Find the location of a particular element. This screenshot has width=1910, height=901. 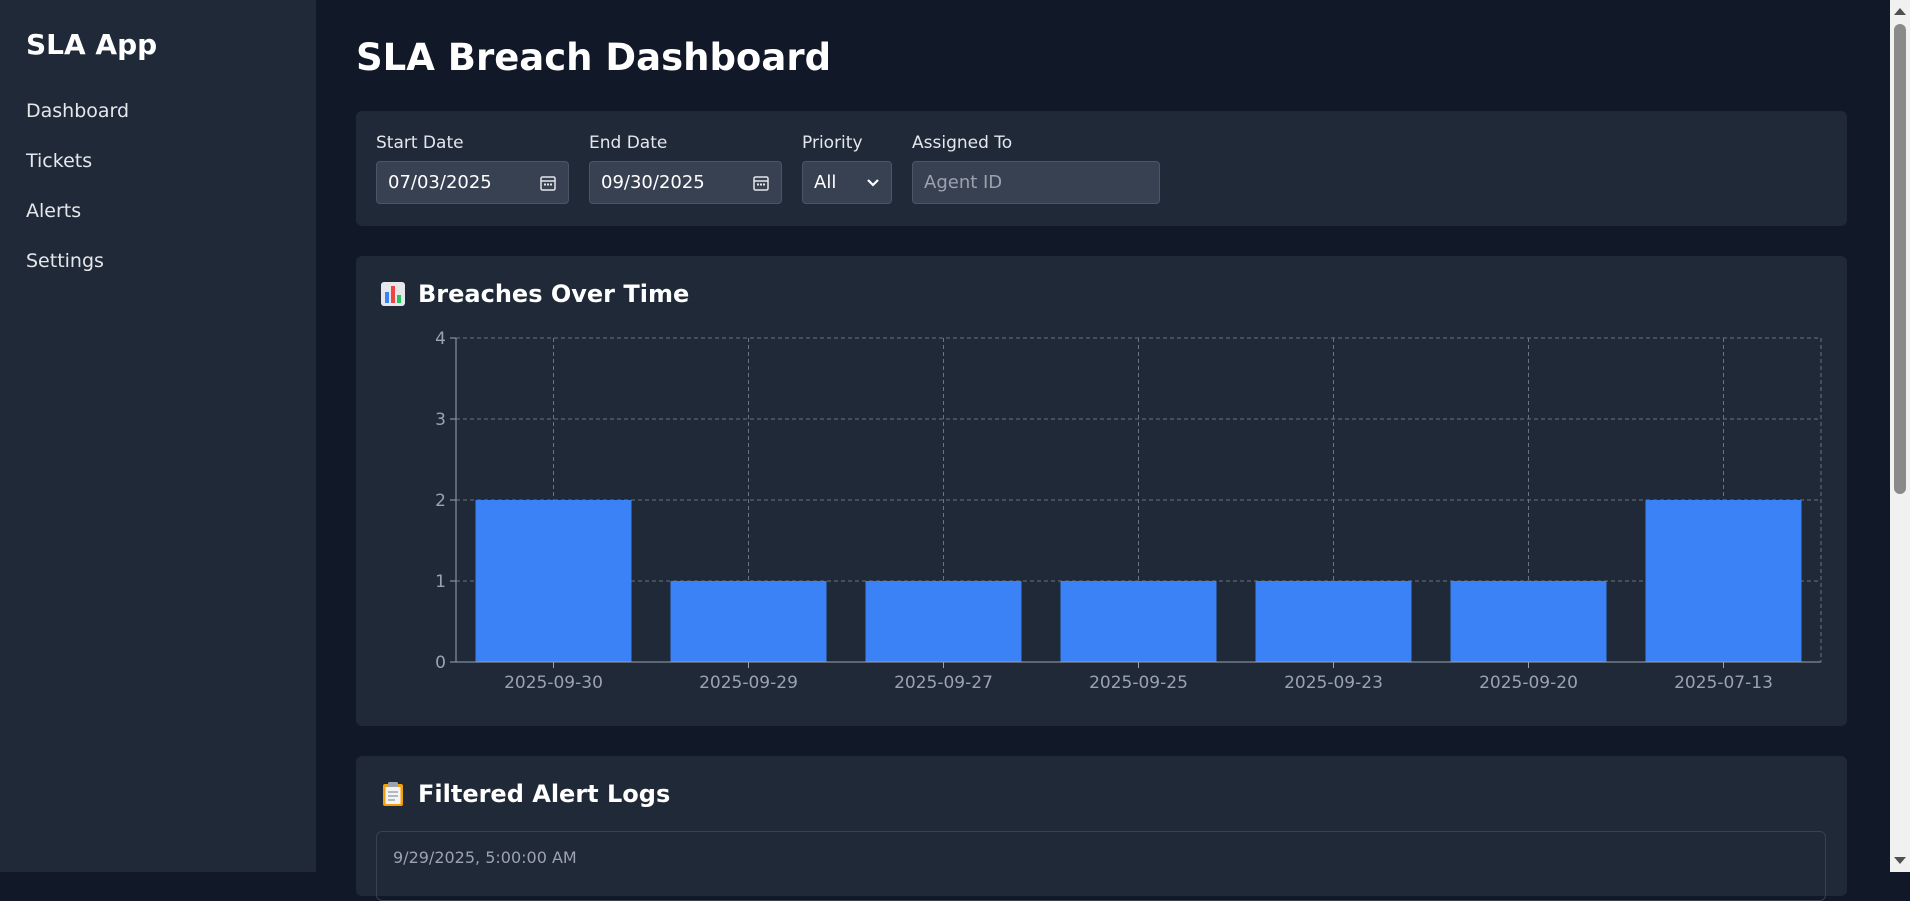

scroll-up-arrow-icon is located at coordinates (1900, 11).